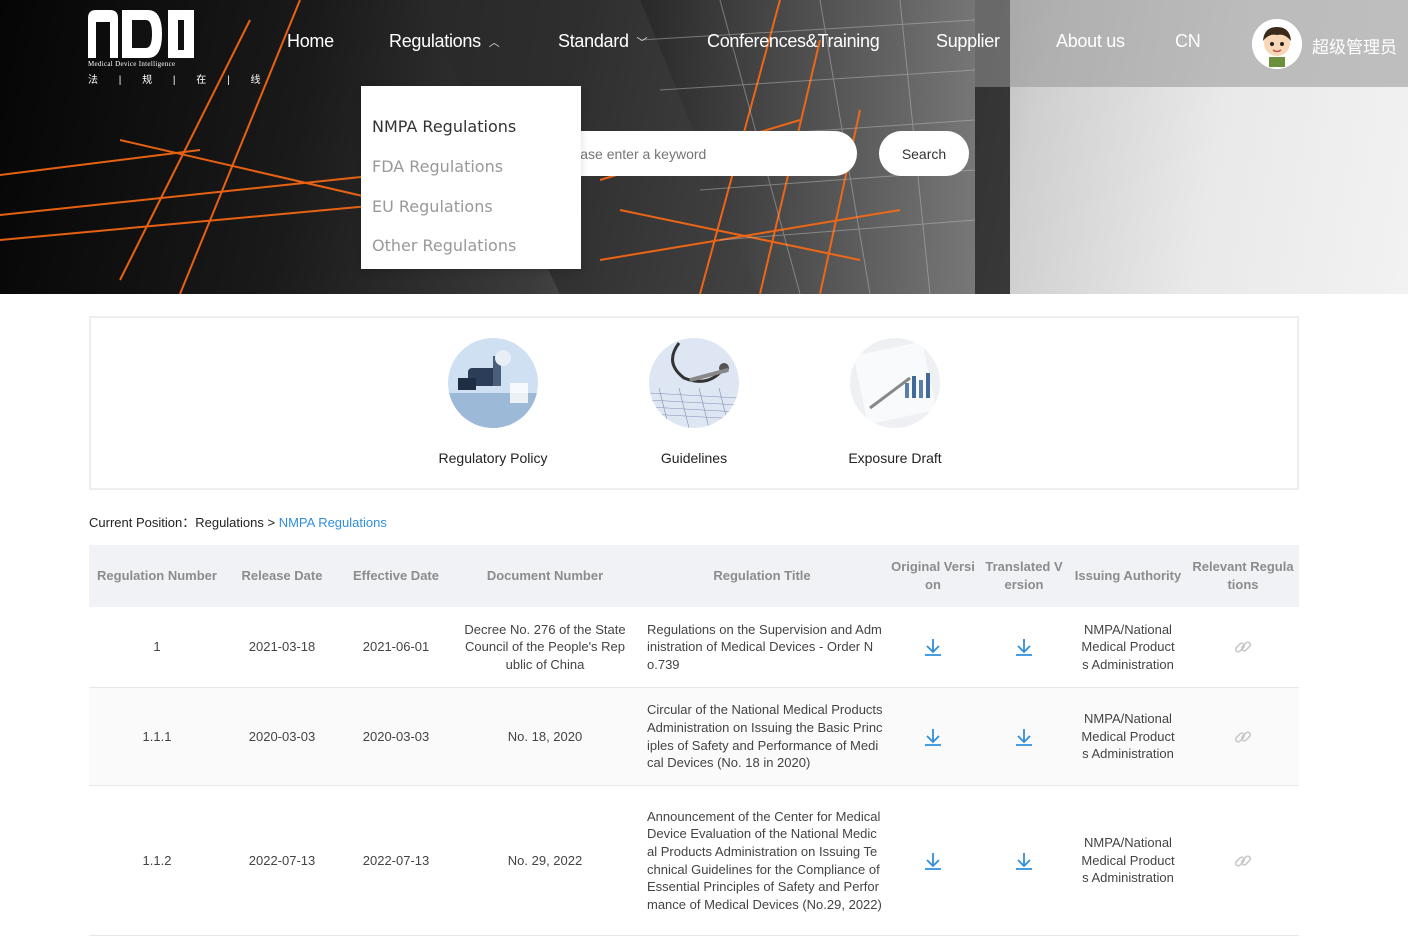 The width and height of the screenshot is (1408, 937). I want to click on breadcrumb-regulations: Regulations, so click(229, 522).